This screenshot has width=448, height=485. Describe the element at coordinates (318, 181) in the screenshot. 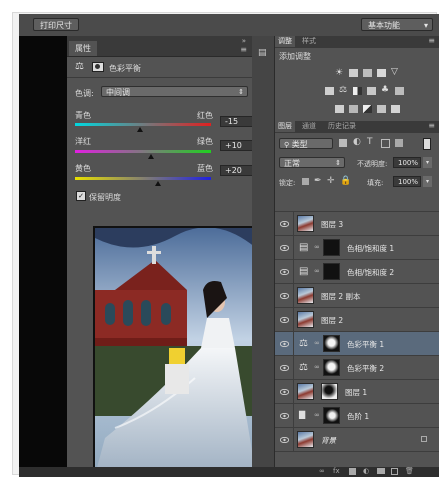

I see `lock-pixels-icon: ✒` at that location.